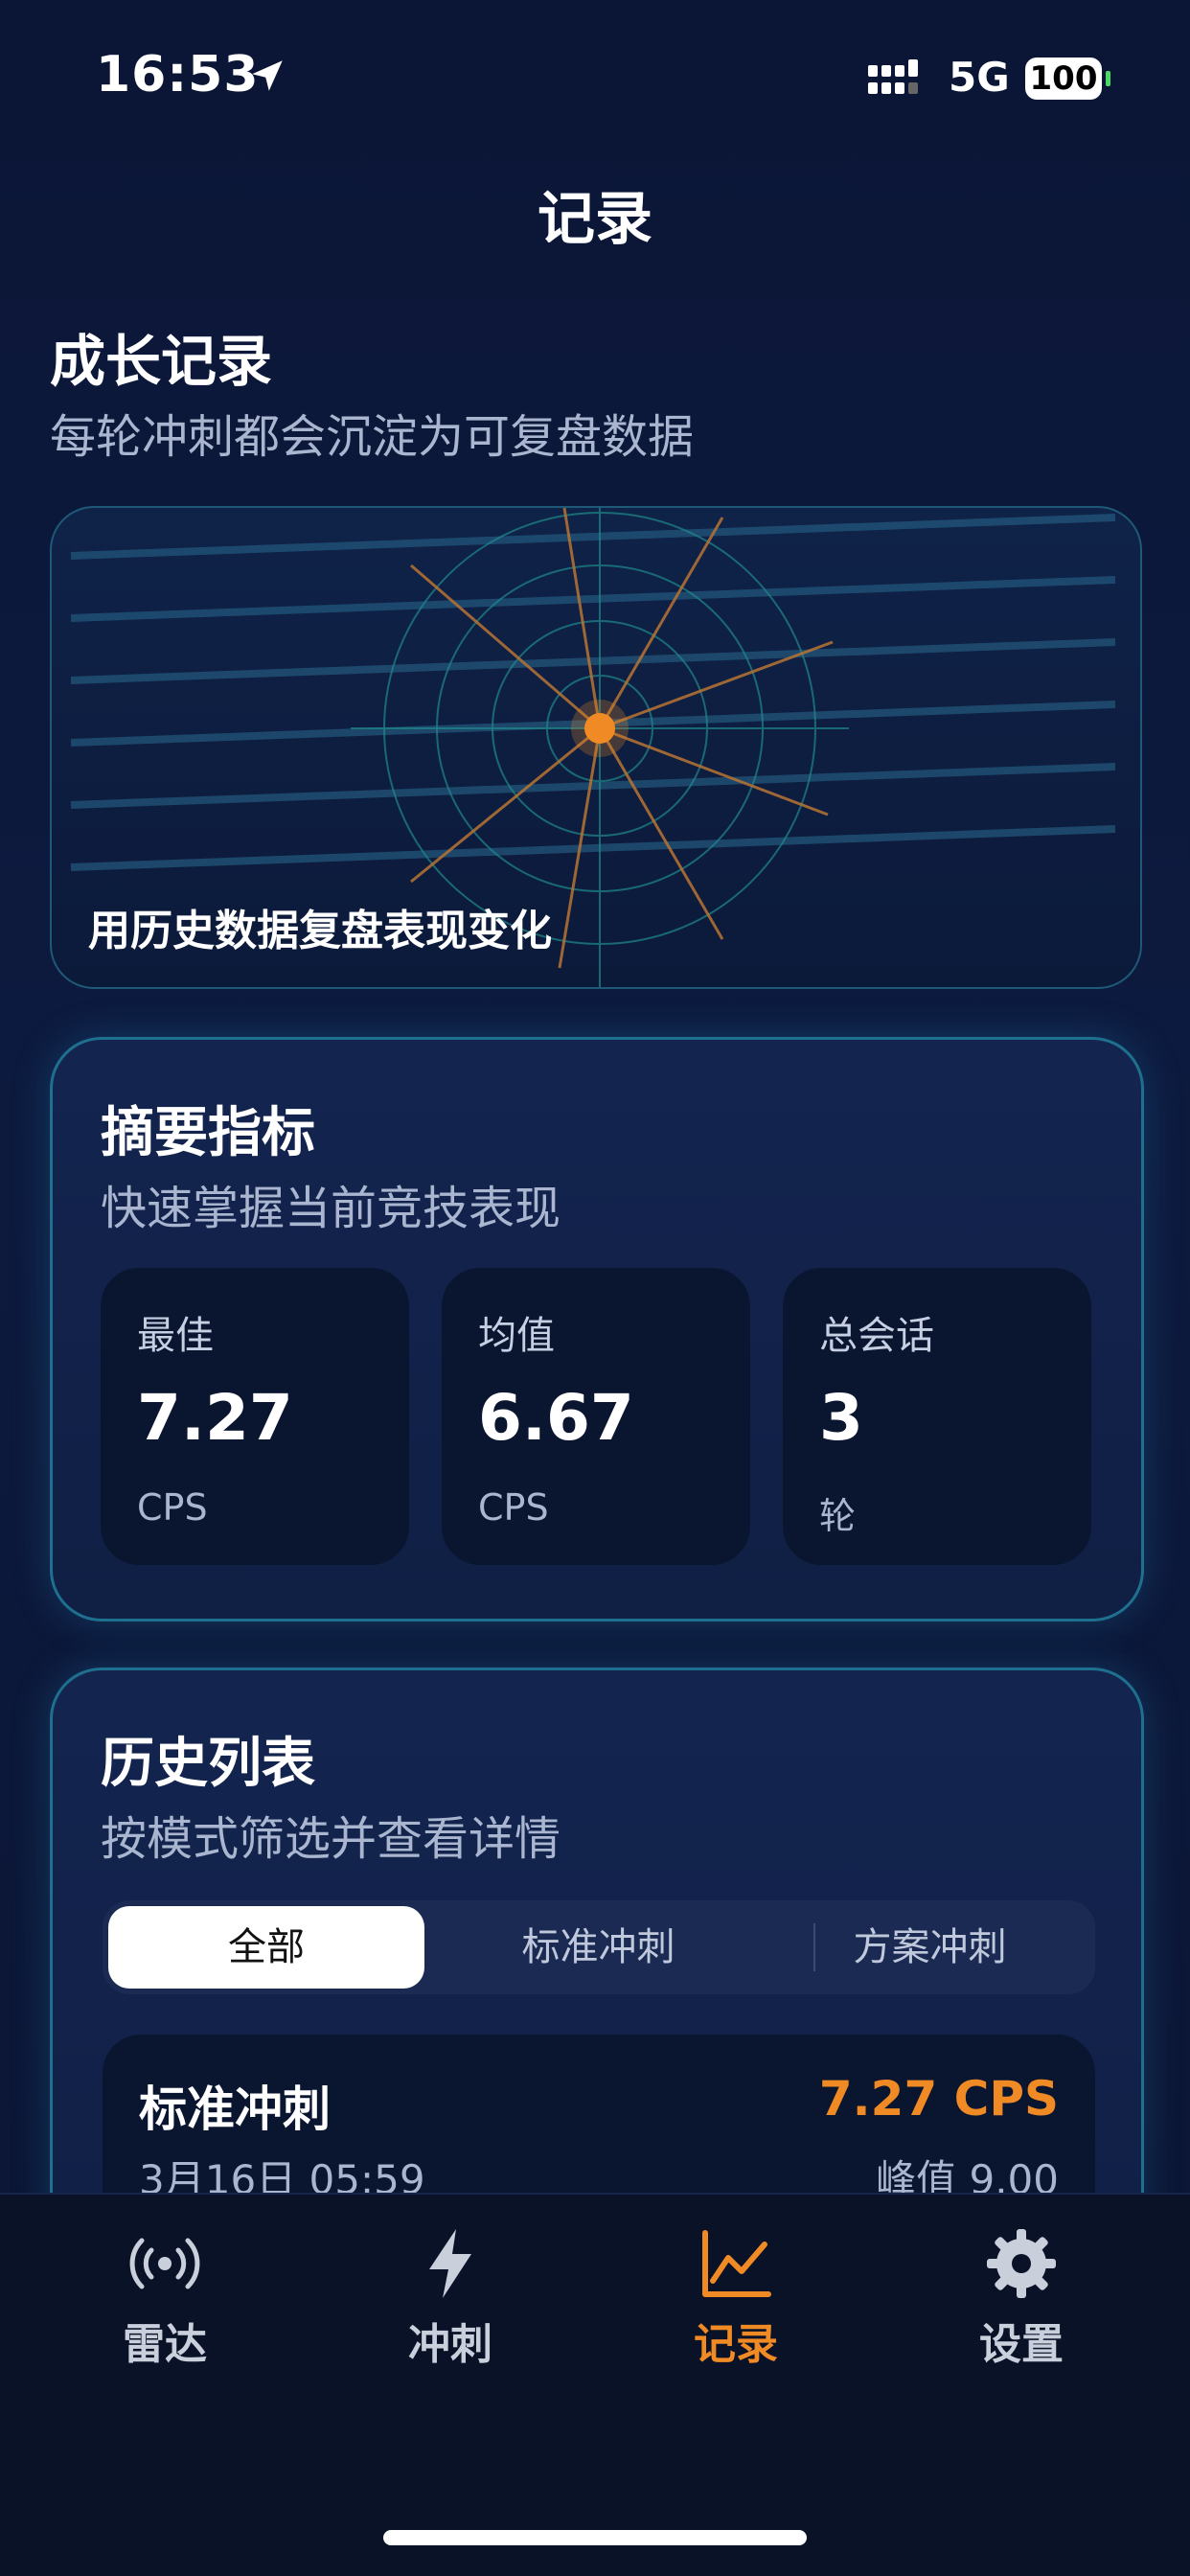 The image size is (1190, 2576). I want to click on location-arrow-icon, so click(267, 75).